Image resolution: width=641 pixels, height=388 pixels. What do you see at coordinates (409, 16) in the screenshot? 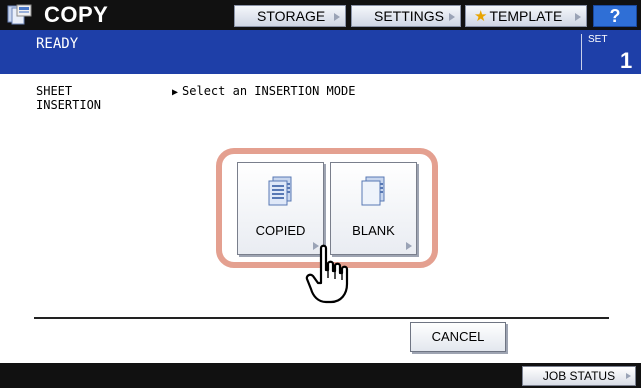
I see `settings-button-label: SETTINGS` at bounding box center [409, 16].